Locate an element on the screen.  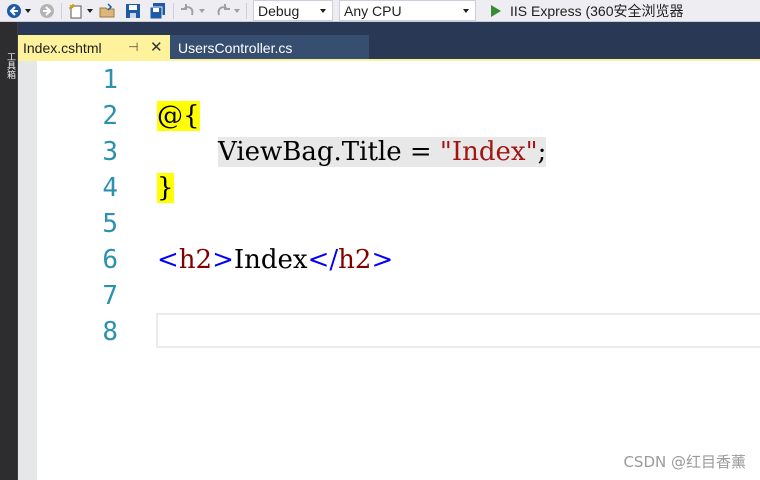
line-number: 7 is located at coordinates (110, 296).